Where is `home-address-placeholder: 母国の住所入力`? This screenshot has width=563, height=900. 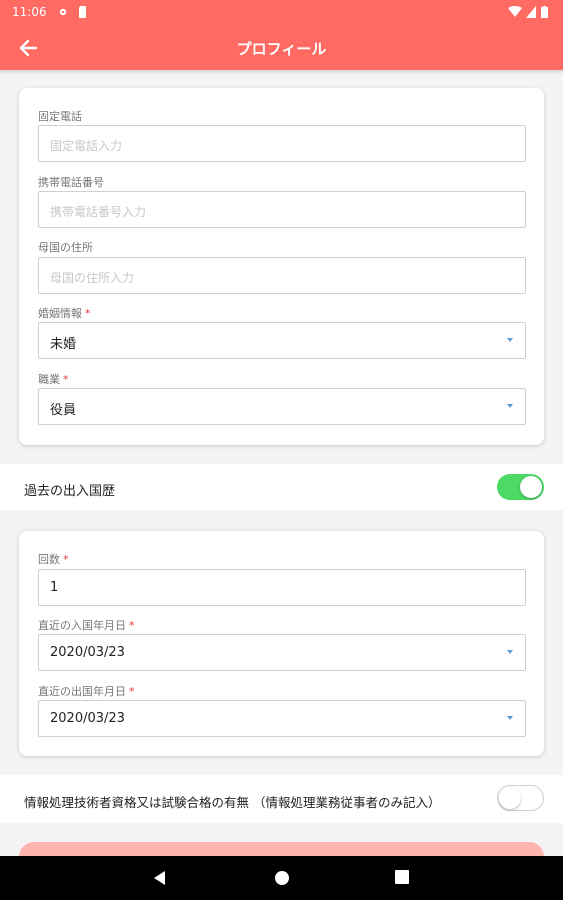
home-address-placeholder: 母国の住所入力 is located at coordinates (92, 278).